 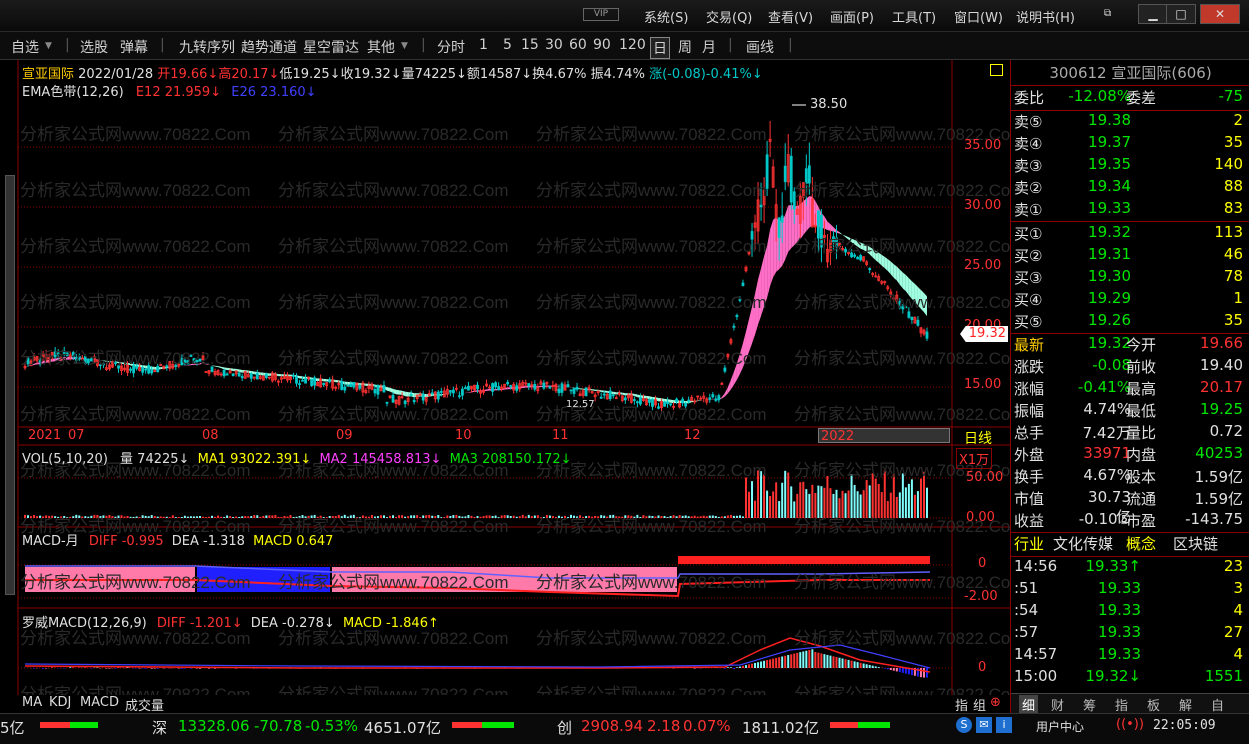 What do you see at coordinates (32, 704) in the screenshot?
I see `tab-ma: MA` at bounding box center [32, 704].